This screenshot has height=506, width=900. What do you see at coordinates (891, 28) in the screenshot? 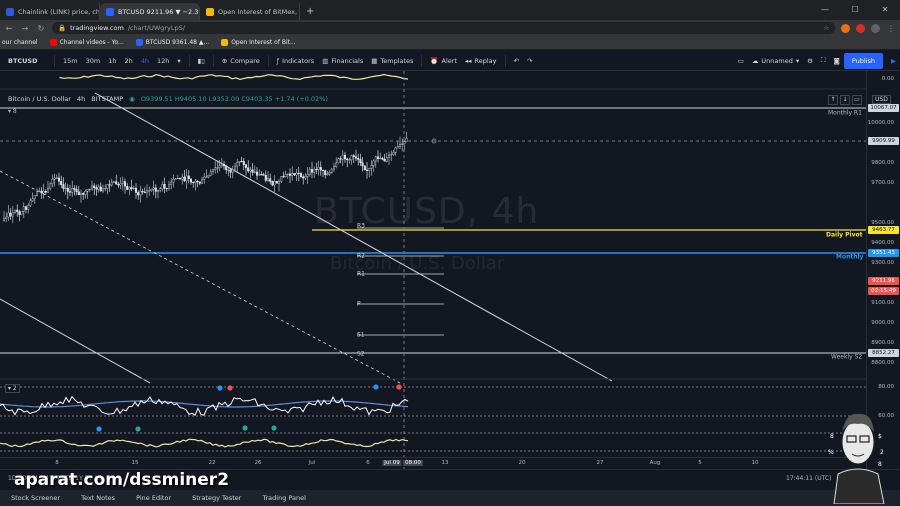
I see `browser-menu-icon: ⋮` at bounding box center [891, 28].